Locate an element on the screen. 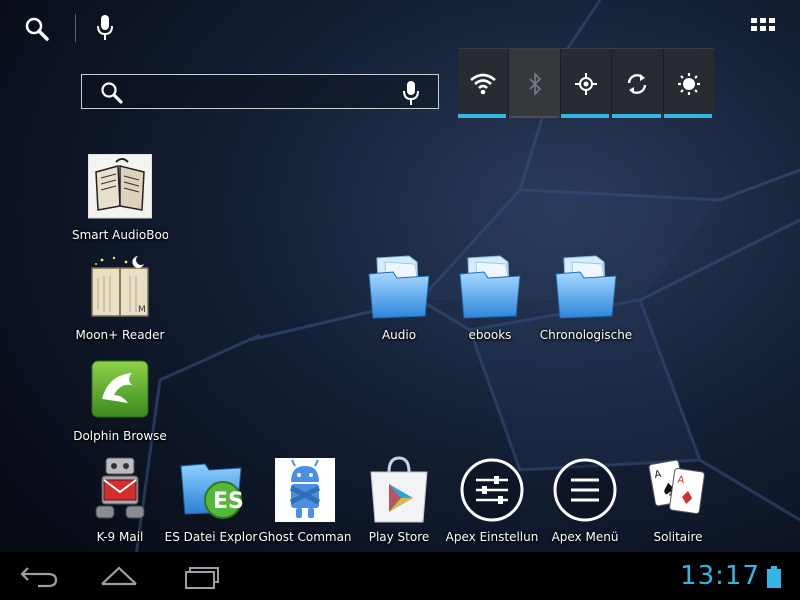 The width and height of the screenshot is (800, 600). solitaire-icon: A ♠ A ♦ is located at coordinates (676, 486).